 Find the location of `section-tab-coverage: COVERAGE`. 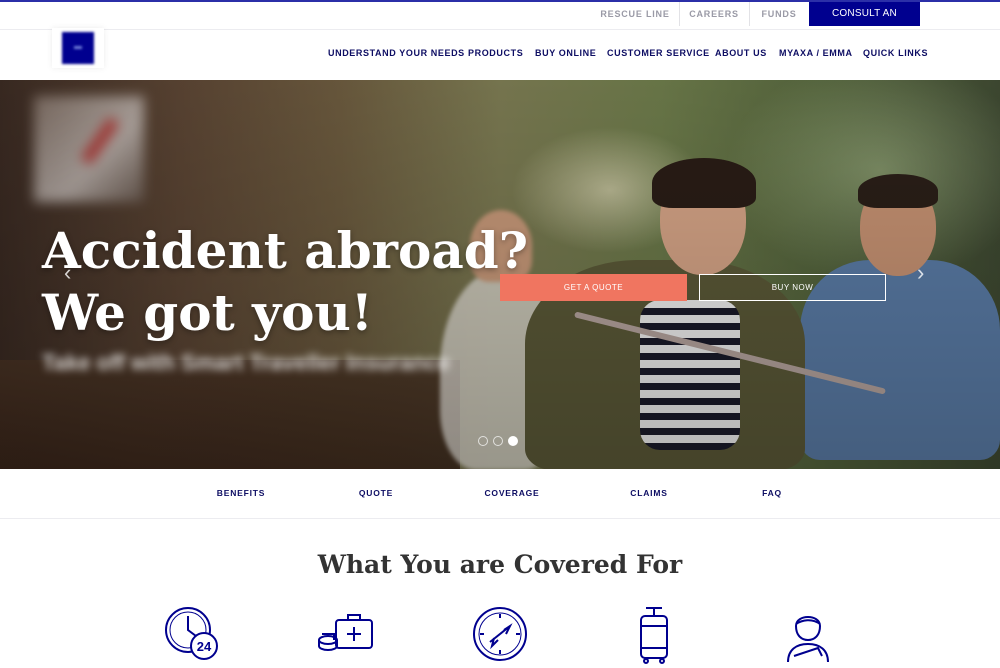

section-tab-coverage: COVERAGE is located at coordinates (511, 493).